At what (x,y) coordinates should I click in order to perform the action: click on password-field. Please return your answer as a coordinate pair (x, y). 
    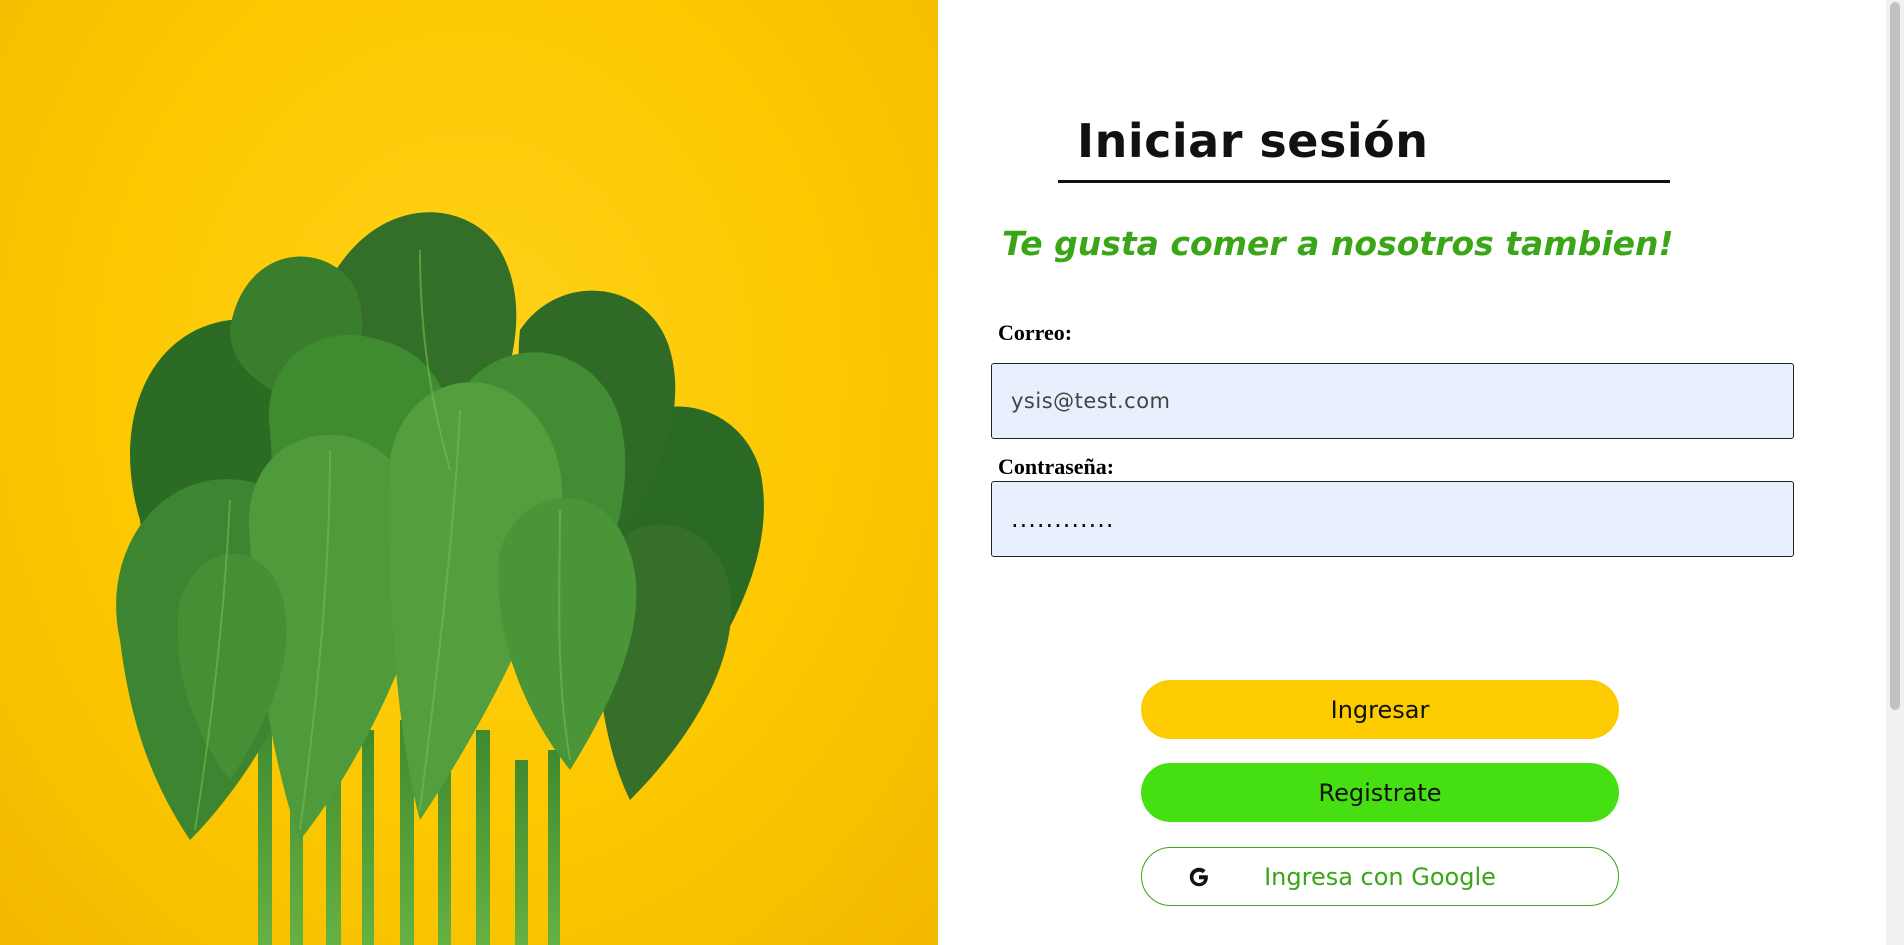
    Looking at the image, I should click on (1392, 519).